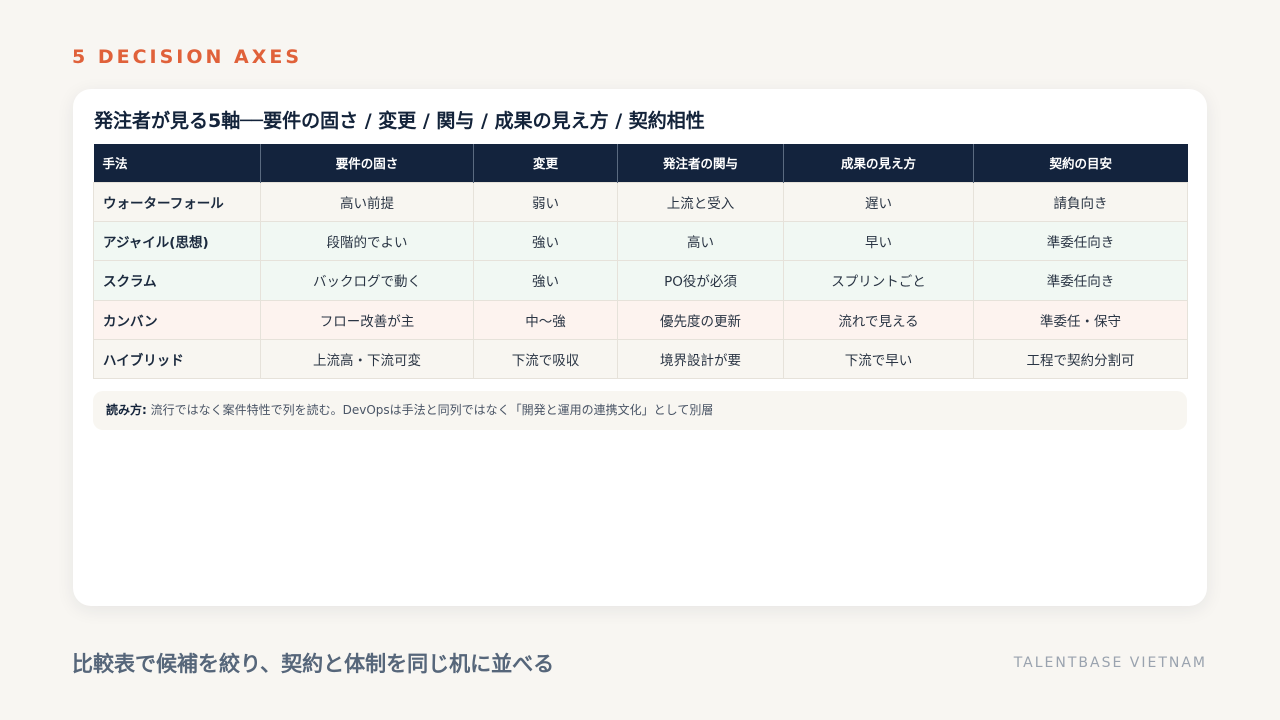 Image resolution: width=1280 pixels, height=720 pixels. I want to click on footer-tagline: 比較表で候補を絞り、契約と体制を同じ机に並べる, so click(313, 664).